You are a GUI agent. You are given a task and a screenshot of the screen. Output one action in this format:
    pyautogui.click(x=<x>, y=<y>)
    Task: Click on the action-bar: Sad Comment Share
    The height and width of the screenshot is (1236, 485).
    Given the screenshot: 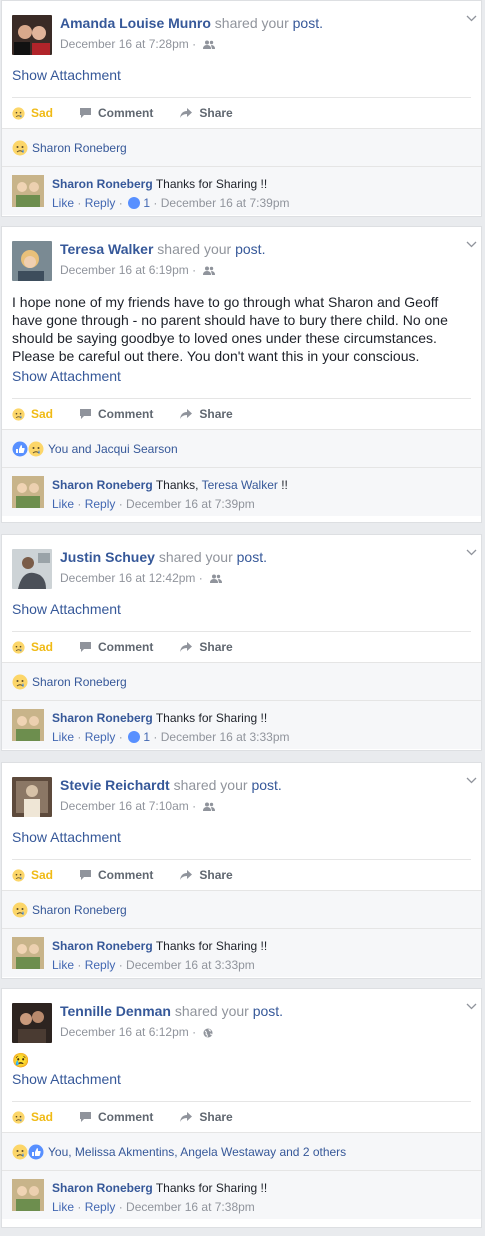 What is the action you would take?
    pyautogui.click(x=241, y=413)
    